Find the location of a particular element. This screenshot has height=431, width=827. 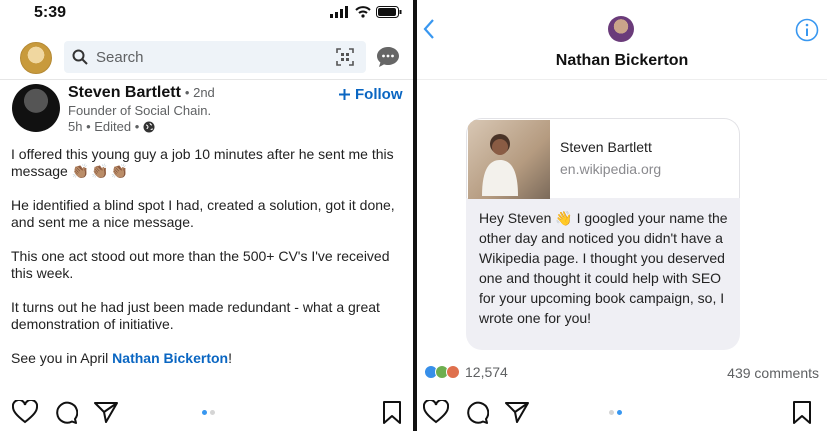

wifi-icon is located at coordinates (363, 12).